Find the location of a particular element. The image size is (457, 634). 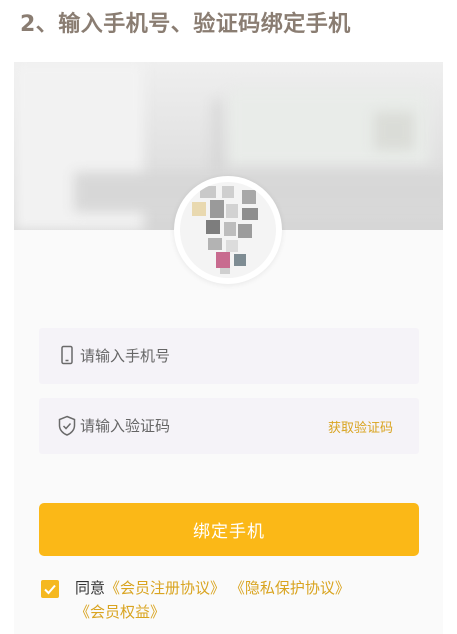

phone-input is located at coordinates (195, 356).